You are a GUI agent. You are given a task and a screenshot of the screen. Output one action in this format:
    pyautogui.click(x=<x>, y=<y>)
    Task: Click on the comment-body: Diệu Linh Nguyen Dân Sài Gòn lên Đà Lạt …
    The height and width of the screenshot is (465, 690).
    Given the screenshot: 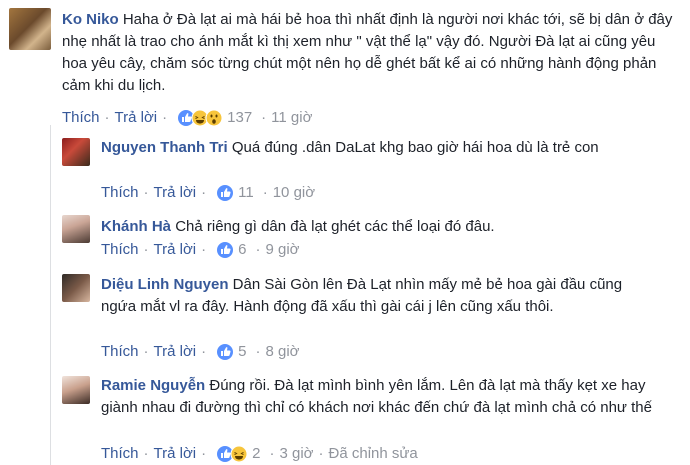 What is the action you would take?
    pyautogui.click(x=381, y=296)
    